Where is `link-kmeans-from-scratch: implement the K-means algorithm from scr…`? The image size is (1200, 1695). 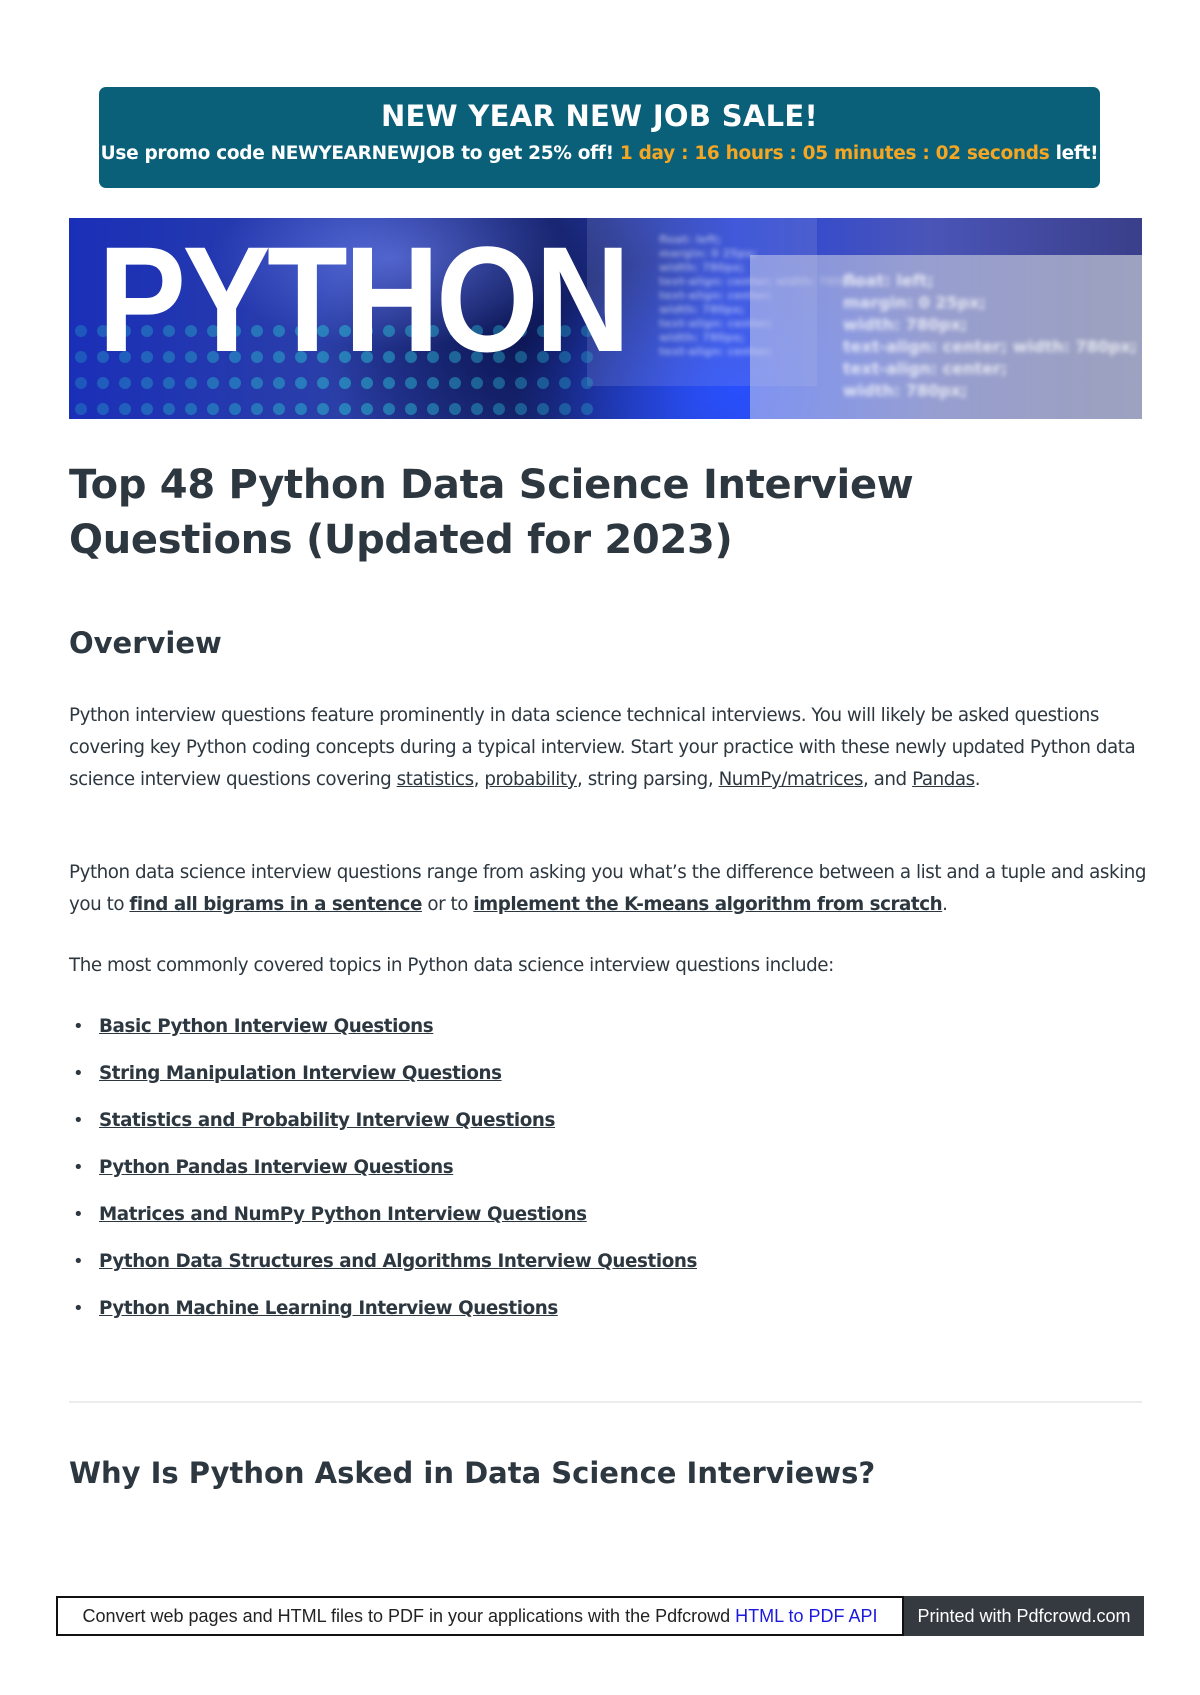
link-kmeans-from-scratch: implement the K-means algorithm from scr… is located at coordinates (707, 904).